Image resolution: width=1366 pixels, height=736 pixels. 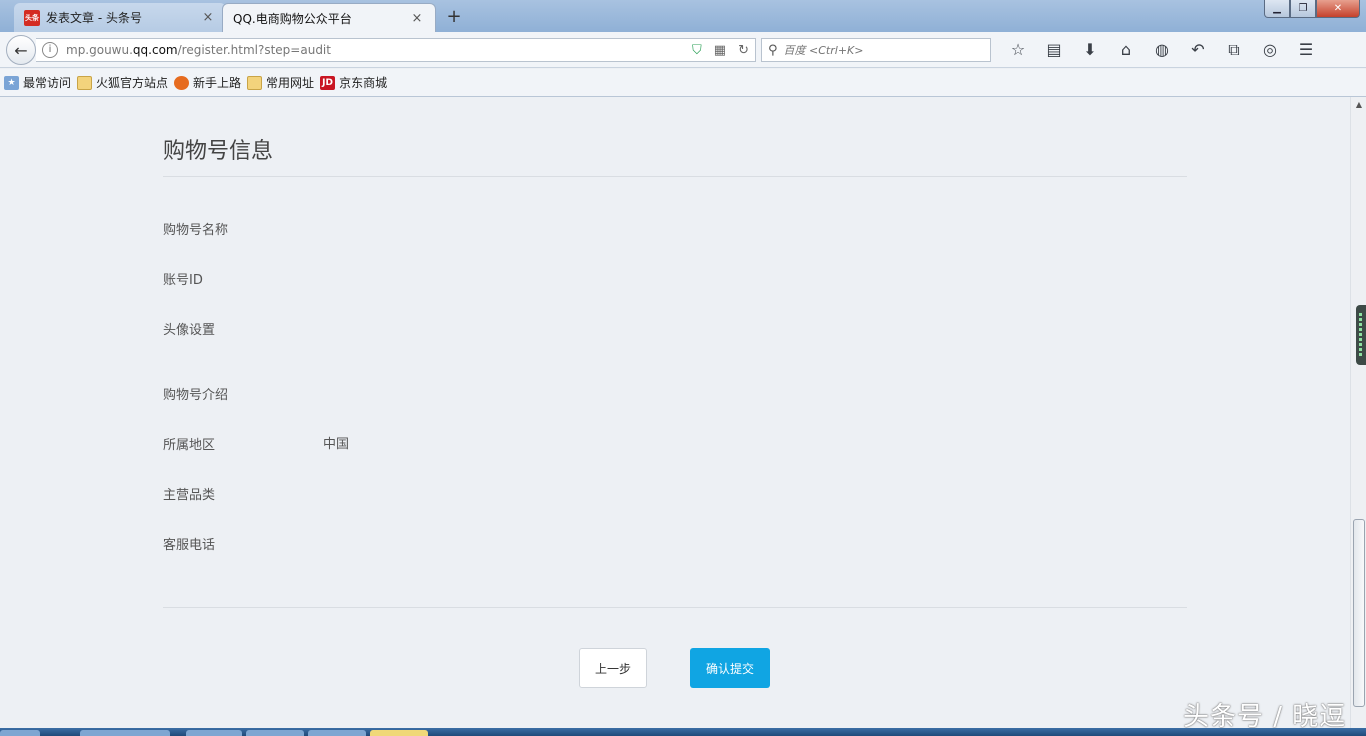 What do you see at coordinates (189, 445) in the screenshot?
I see `field-label-region: 所属地区` at bounding box center [189, 445].